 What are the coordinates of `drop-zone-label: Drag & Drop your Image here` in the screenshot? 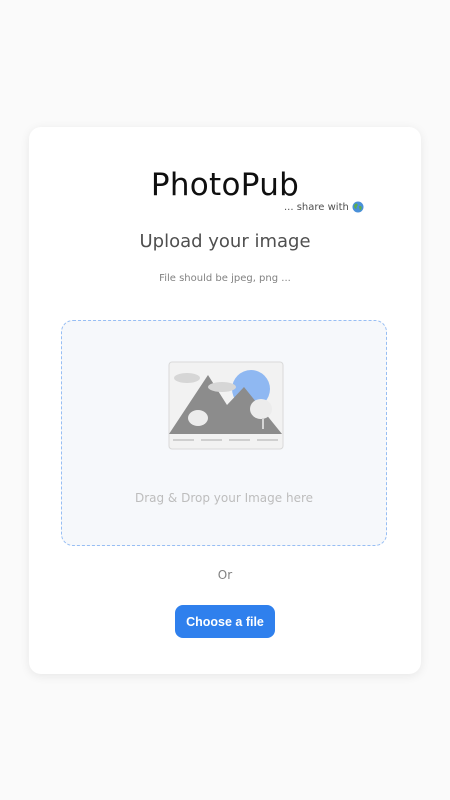 It's located at (224, 498).